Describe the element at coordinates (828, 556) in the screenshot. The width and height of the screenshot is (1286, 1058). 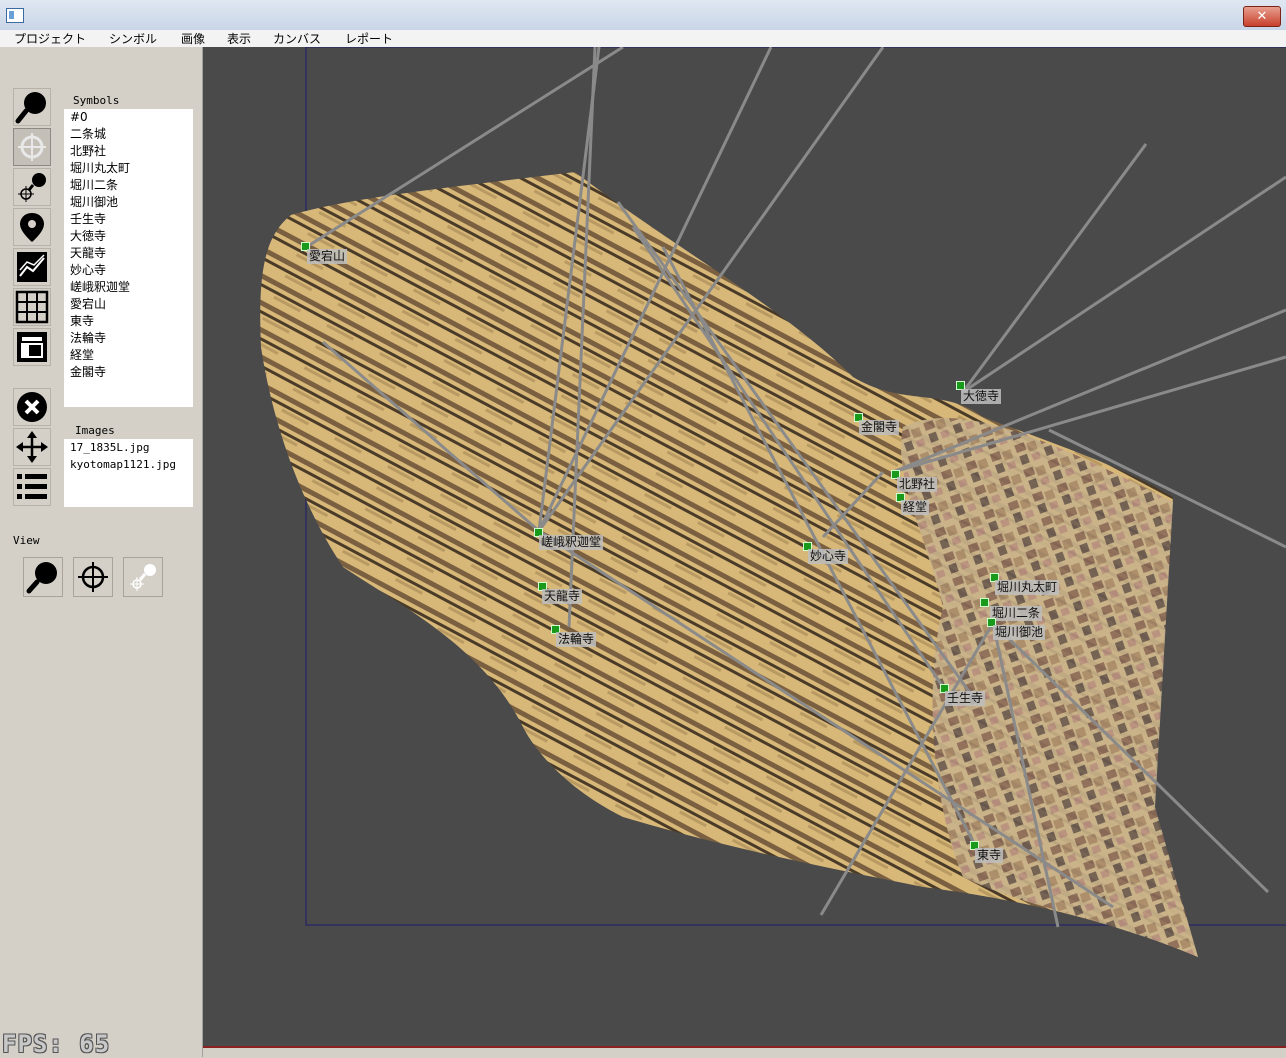
I see `marker-label: 妙心寺` at that location.